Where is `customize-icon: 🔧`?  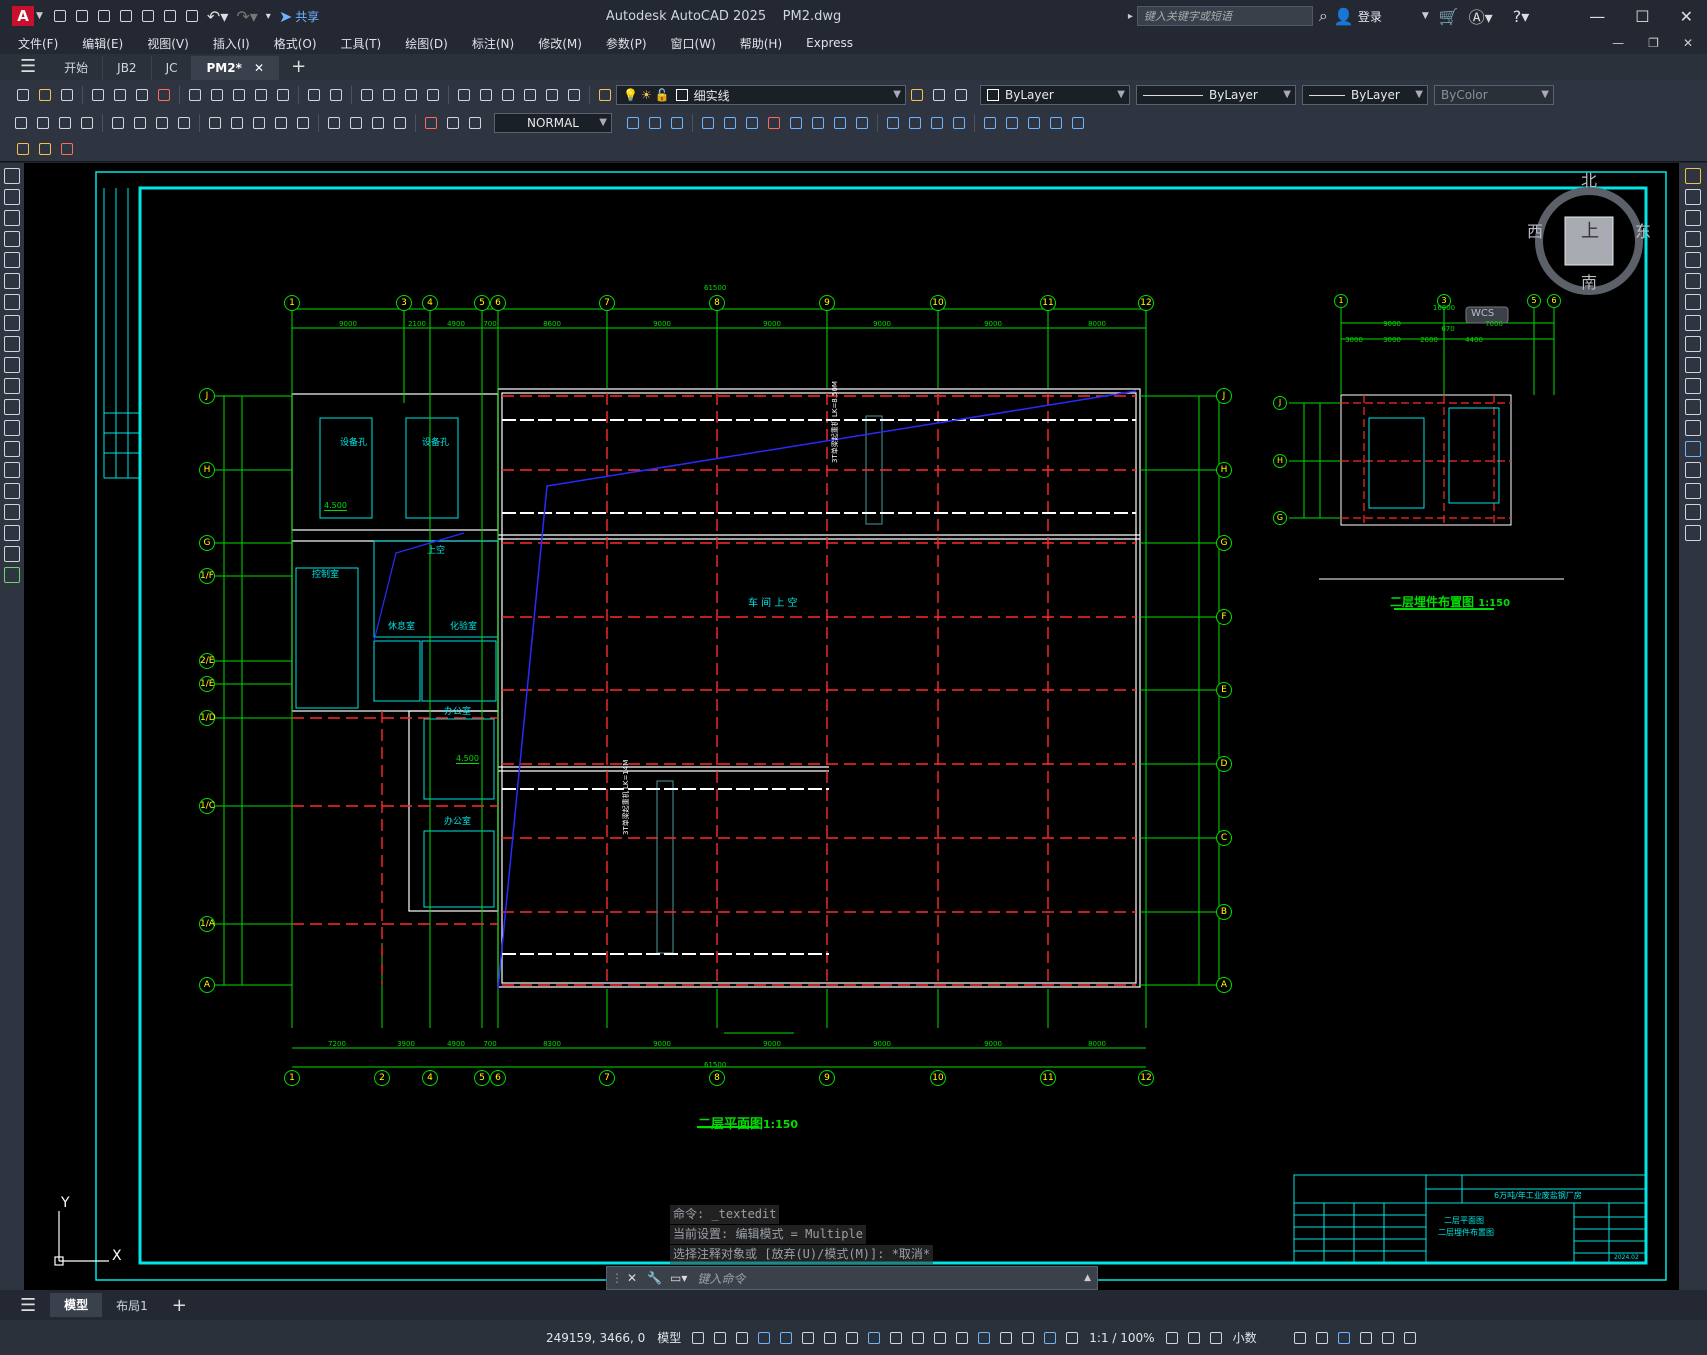
customize-icon: 🔧 is located at coordinates (654, 1278).